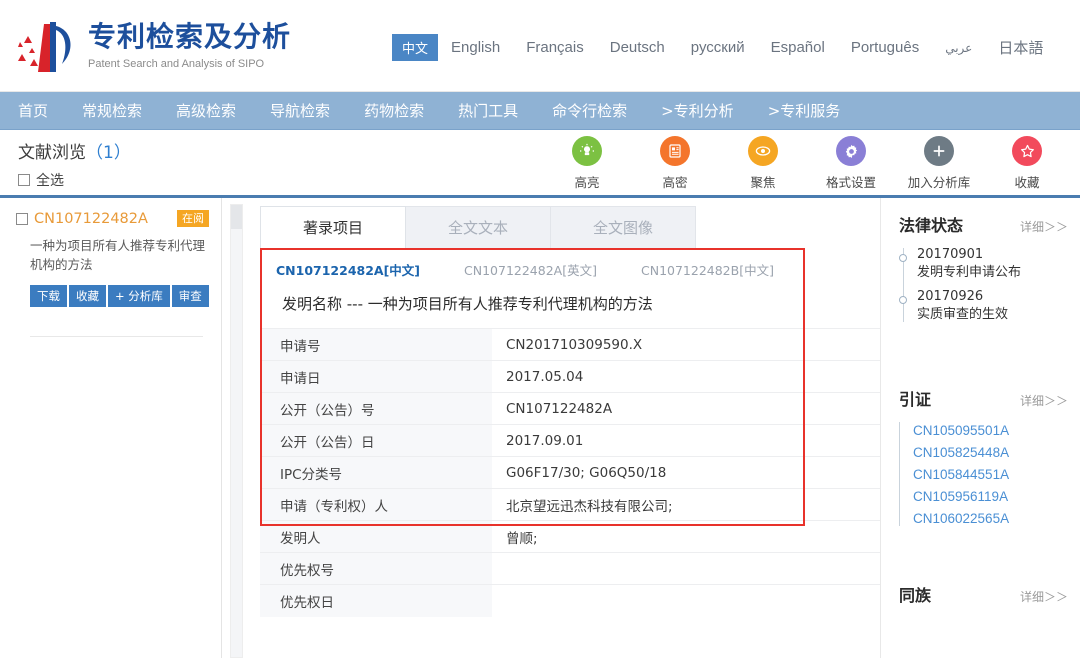 The image size is (1080, 661). I want to click on legal-status-more-link: 详细＞＞, so click(1044, 226).